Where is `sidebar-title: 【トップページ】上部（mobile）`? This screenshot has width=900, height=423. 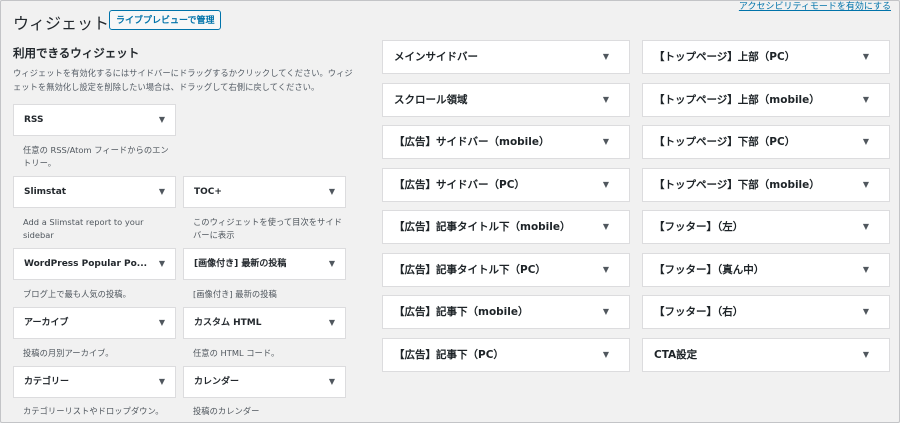 sidebar-title: 【トップページ】上部（mobile） is located at coordinates (737, 100).